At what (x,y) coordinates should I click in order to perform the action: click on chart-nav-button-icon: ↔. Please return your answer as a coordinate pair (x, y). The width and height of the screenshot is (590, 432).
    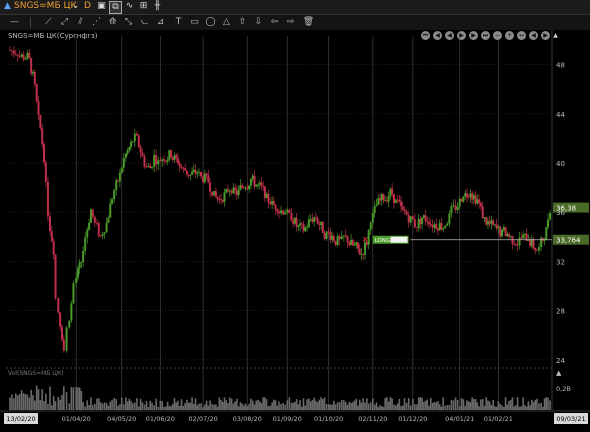
    Looking at the image, I should click on (521, 35).